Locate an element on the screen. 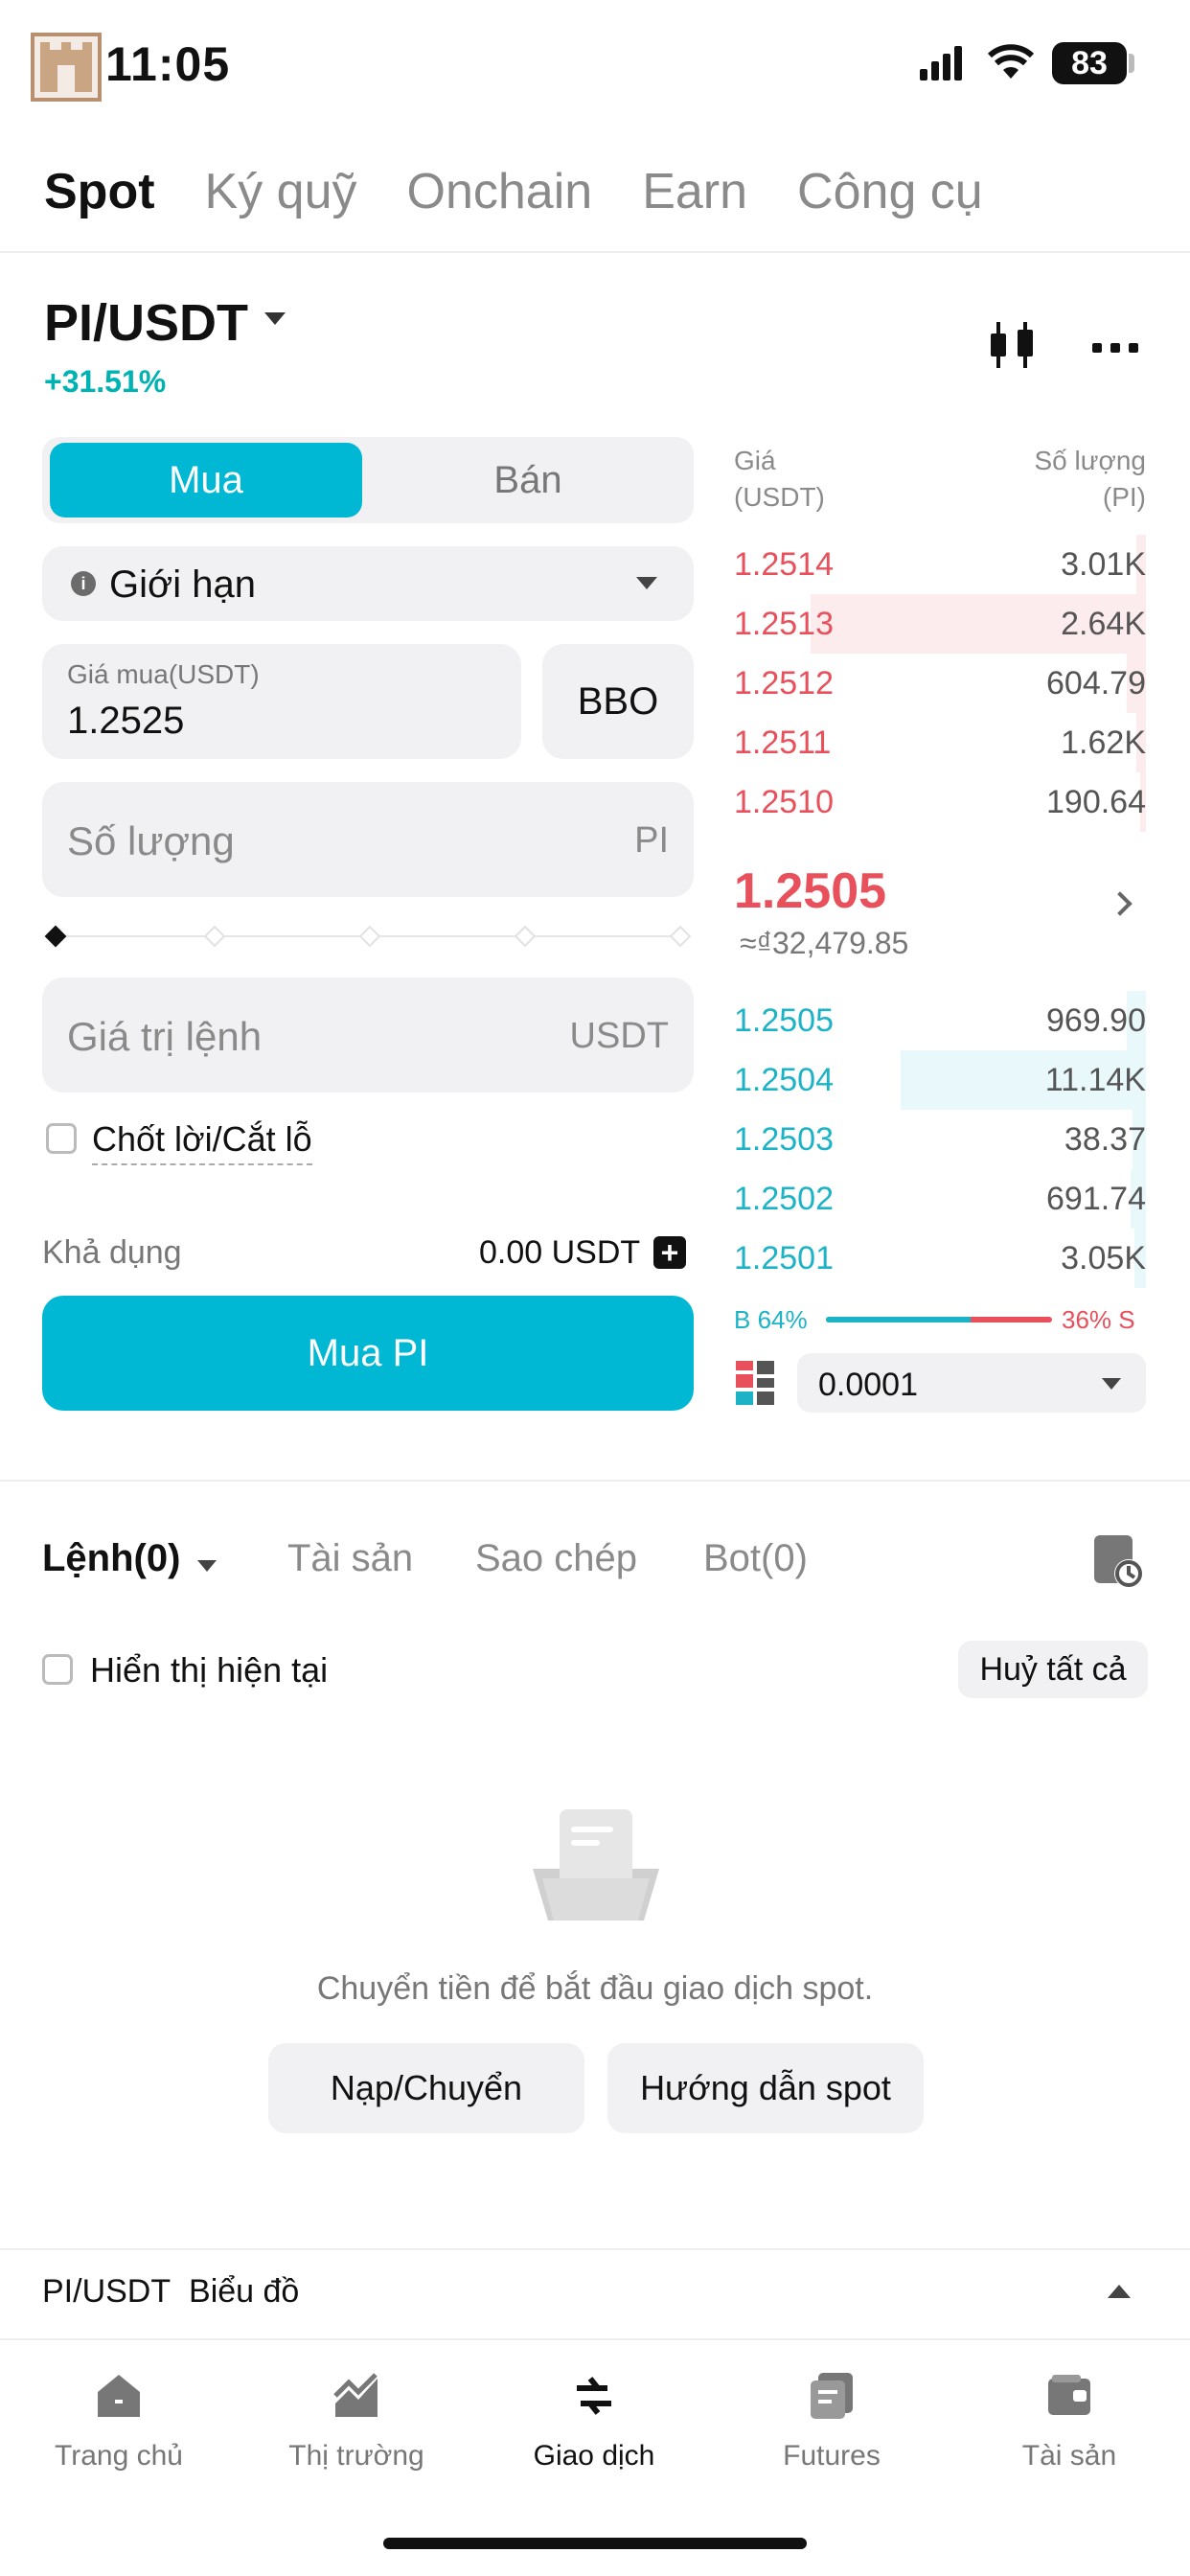 Image resolution: width=1190 pixels, height=2576 pixels. amount-slider is located at coordinates (368, 936).